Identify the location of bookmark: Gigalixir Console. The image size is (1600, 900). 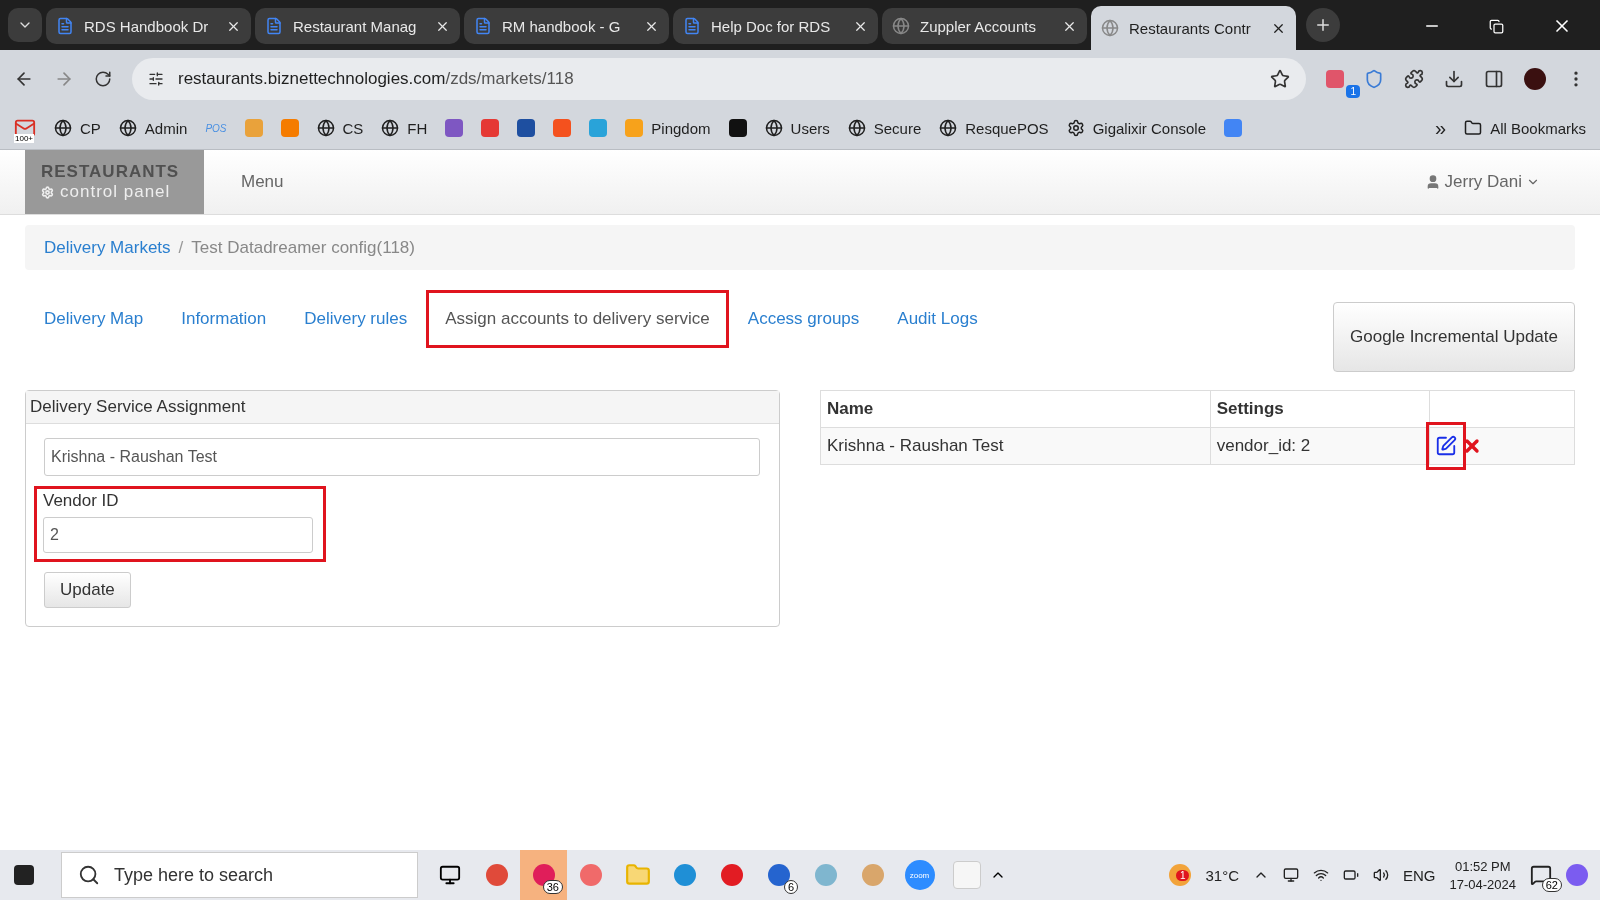
(1136, 128).